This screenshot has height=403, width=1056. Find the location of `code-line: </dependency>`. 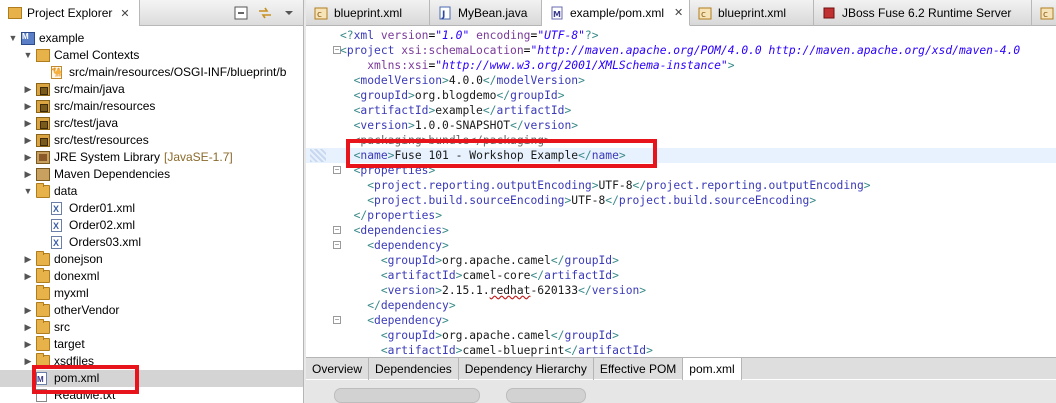

code-line: </dependency> is located at coordinates (397, 305).